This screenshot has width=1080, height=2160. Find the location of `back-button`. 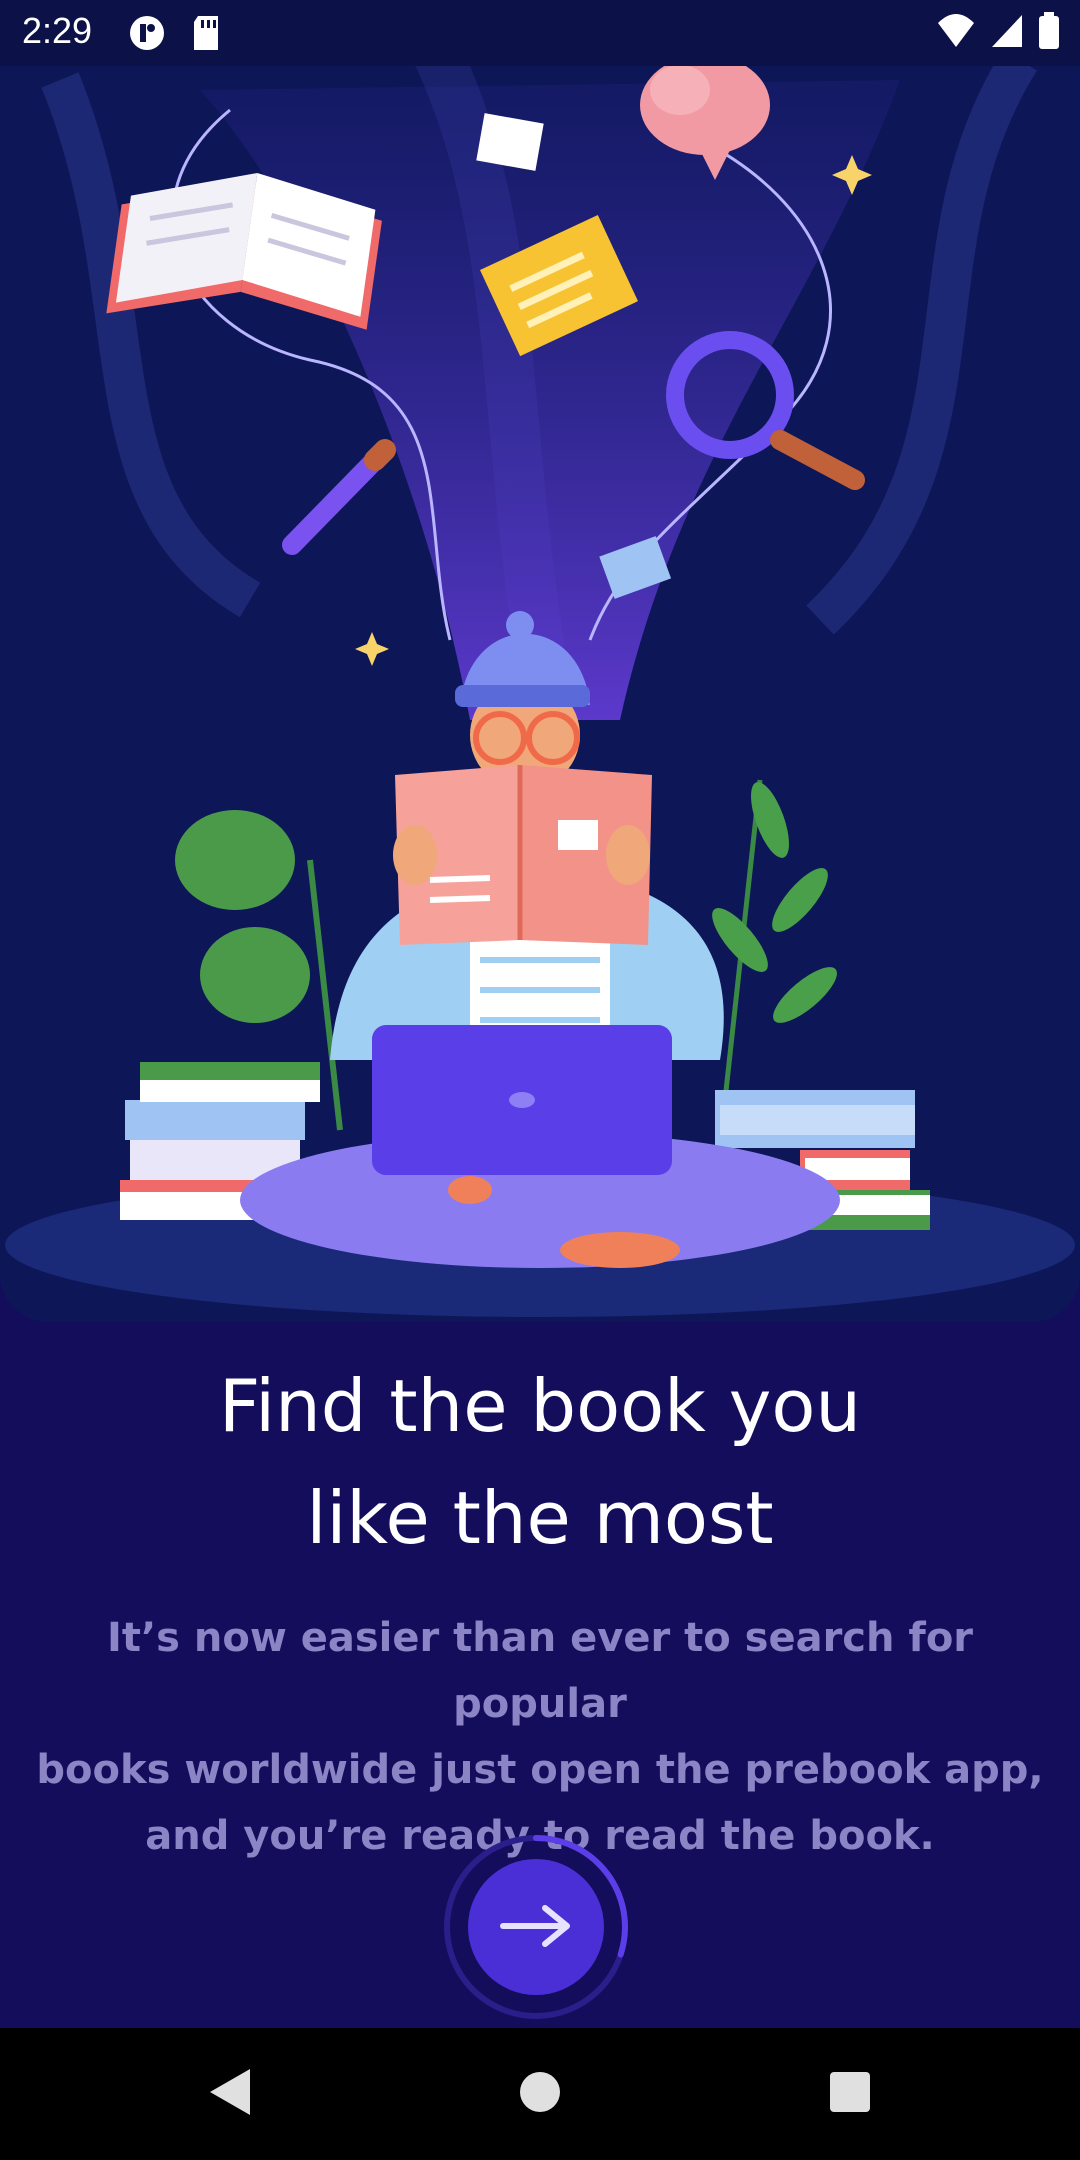

back-button is located at coordinates (230, 2094).